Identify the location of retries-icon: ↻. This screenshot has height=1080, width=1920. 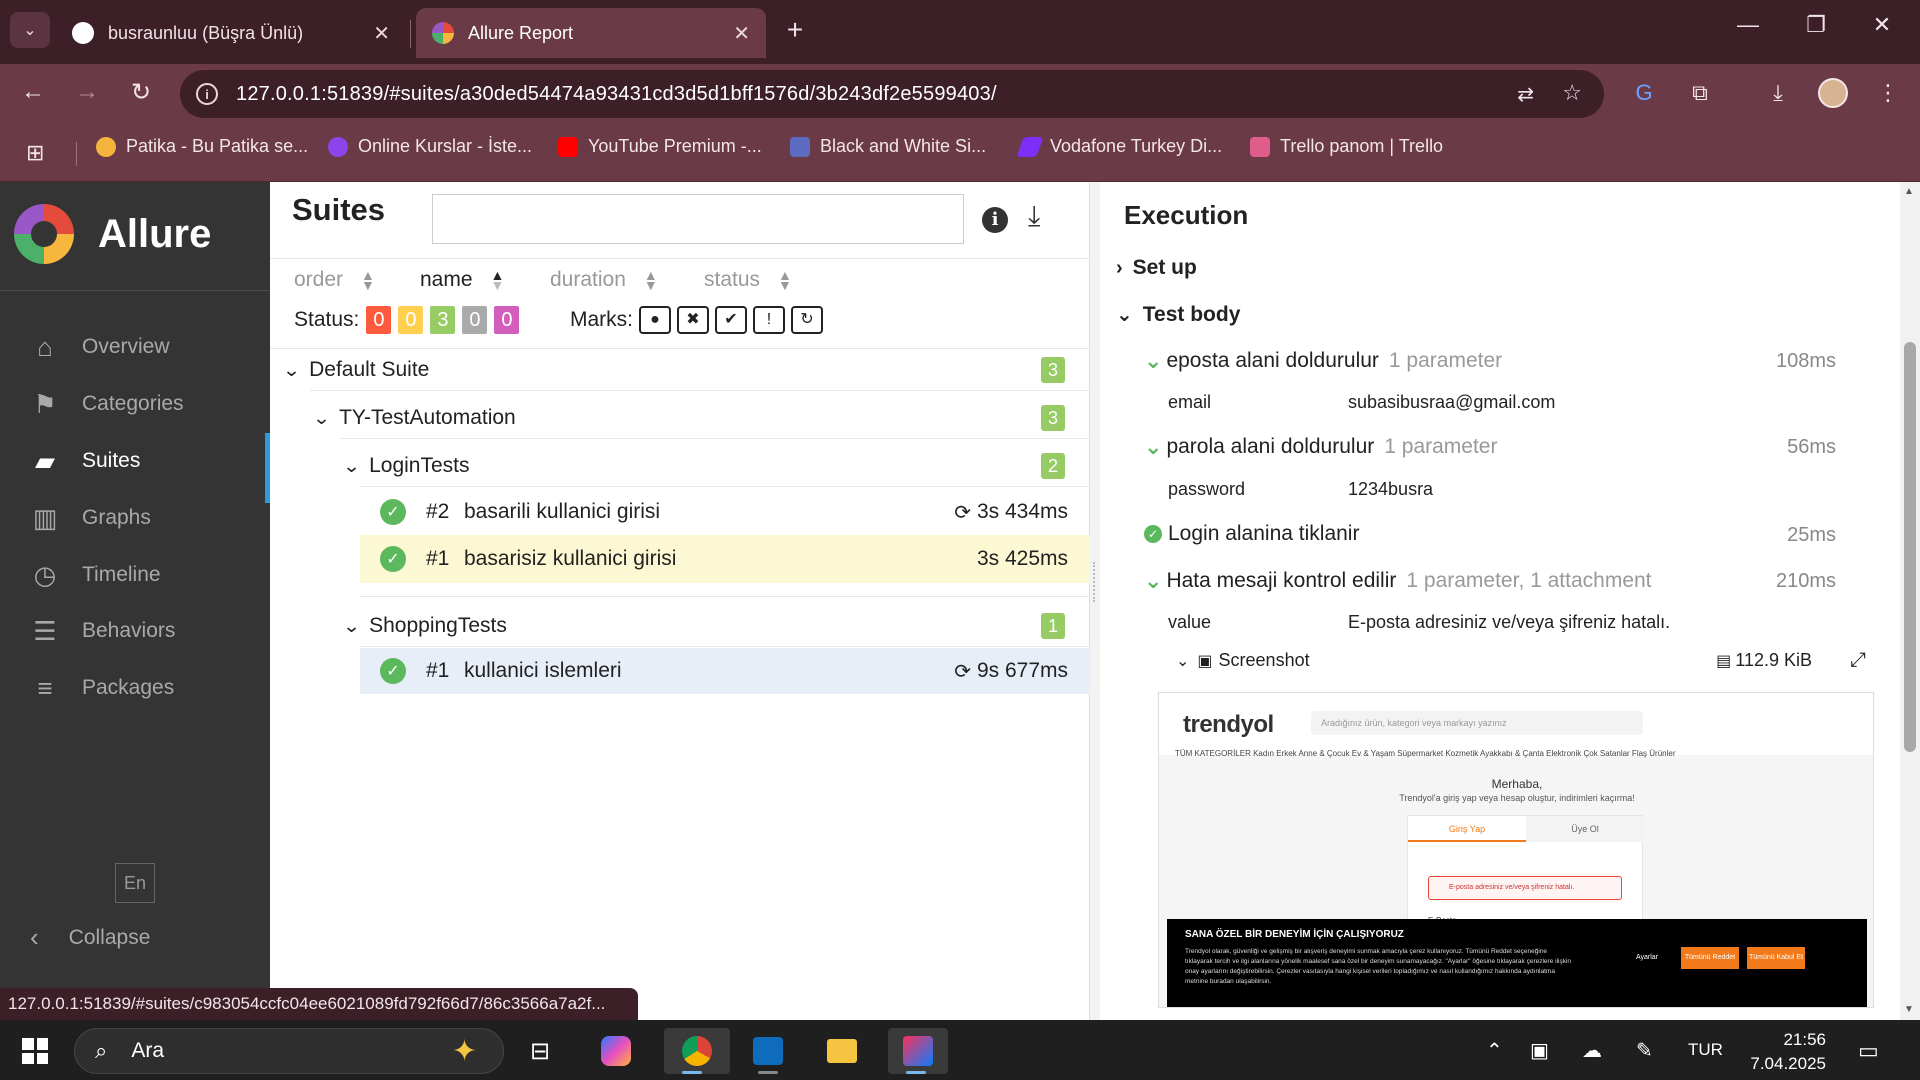
(807, 320).